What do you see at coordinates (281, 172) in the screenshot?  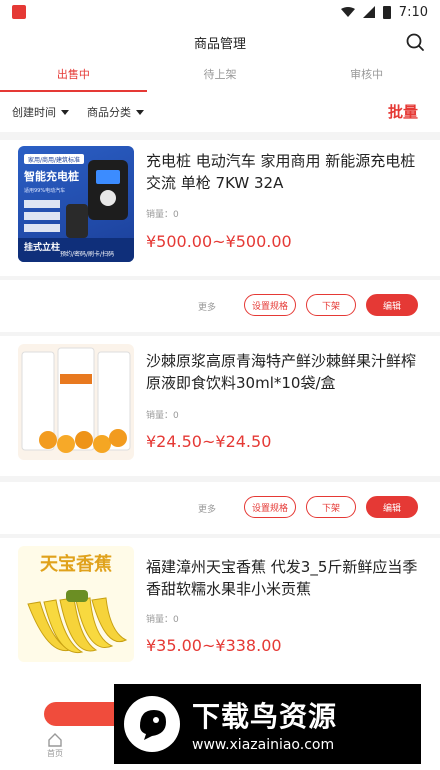 I see `product-name: 充电桩 电动汽车 家用商用 新能源充电桩 交流 单枪 7KW 32A` at bounding box center [281, 172].